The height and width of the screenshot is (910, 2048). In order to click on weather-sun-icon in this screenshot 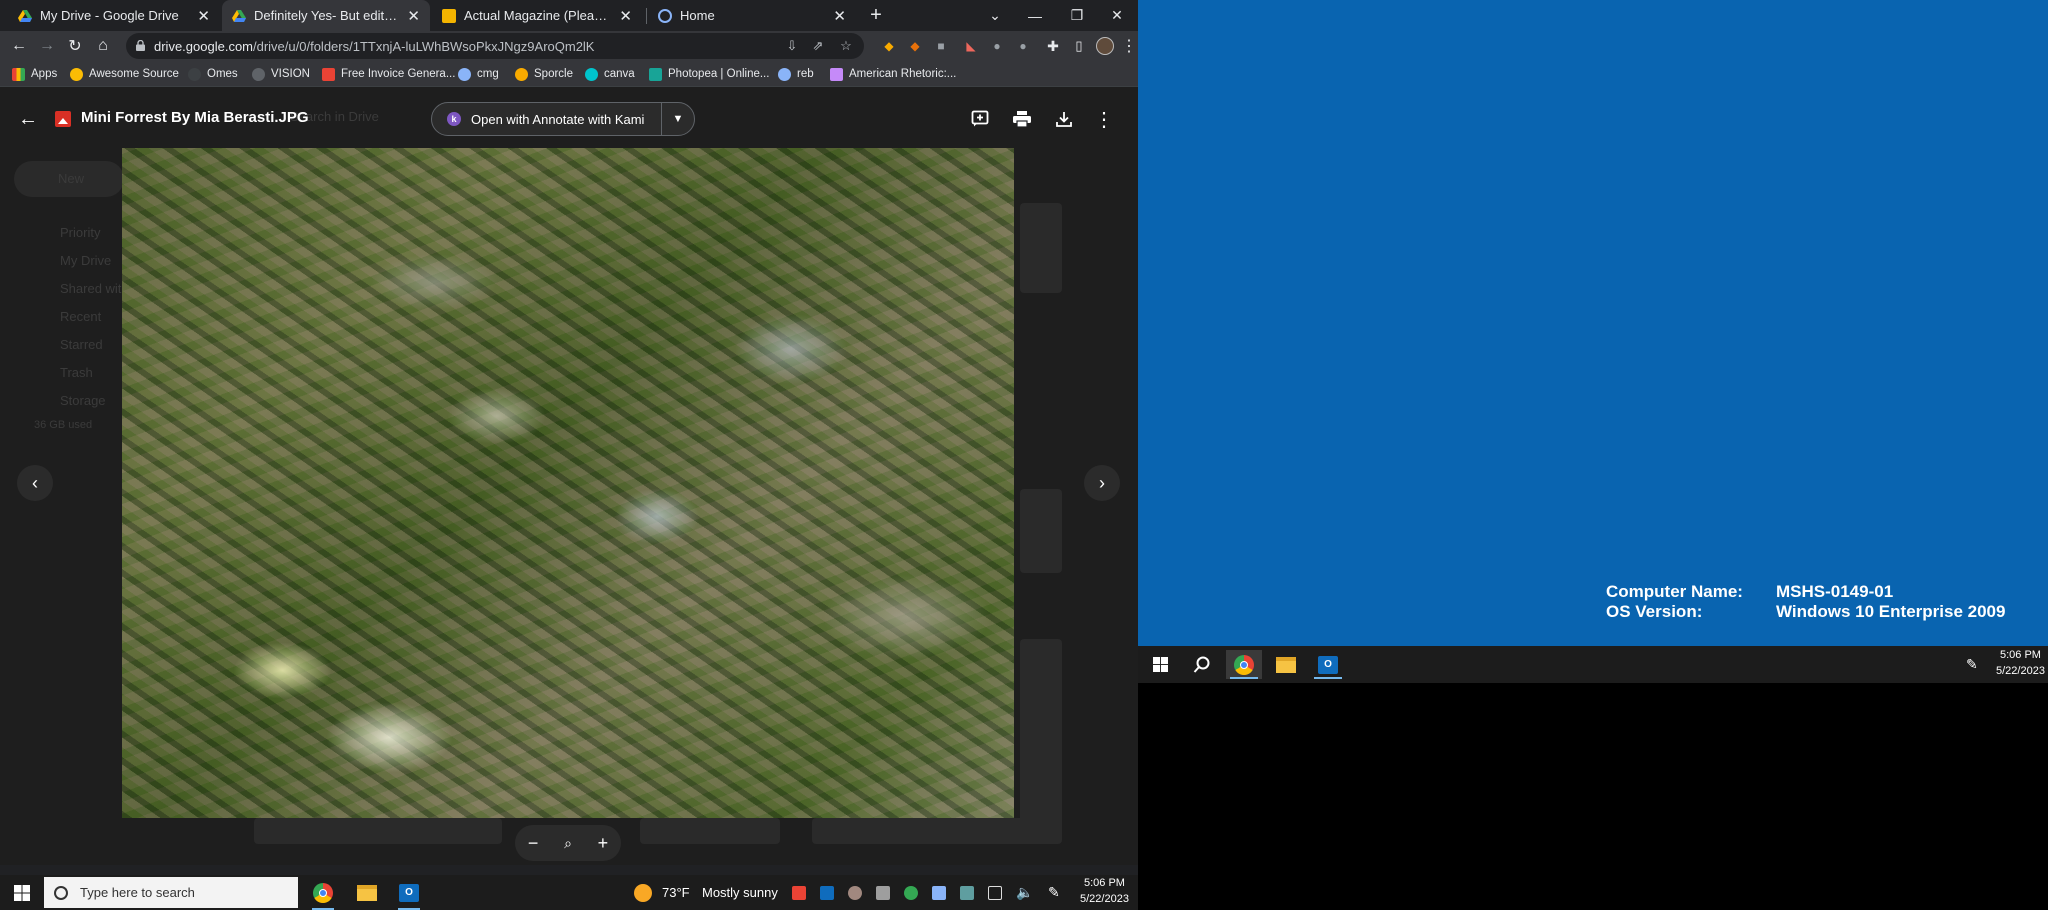, I will do `click(643, 893)`.